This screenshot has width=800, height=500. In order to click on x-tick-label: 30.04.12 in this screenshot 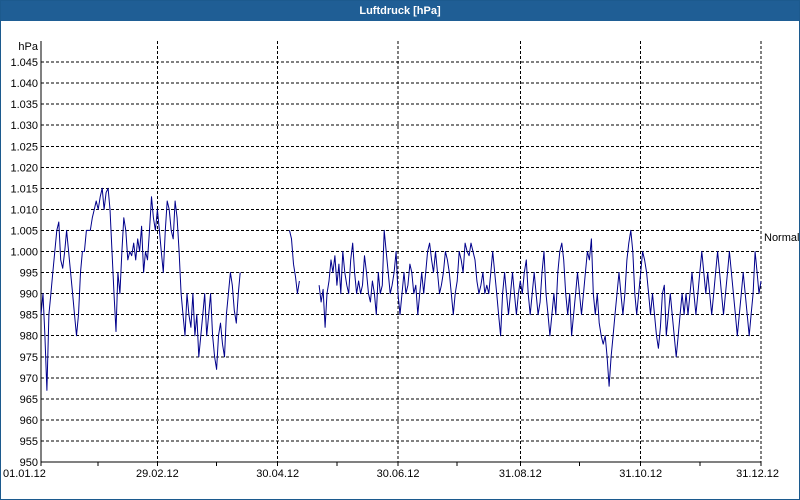, I will do `click(277, 474)`.